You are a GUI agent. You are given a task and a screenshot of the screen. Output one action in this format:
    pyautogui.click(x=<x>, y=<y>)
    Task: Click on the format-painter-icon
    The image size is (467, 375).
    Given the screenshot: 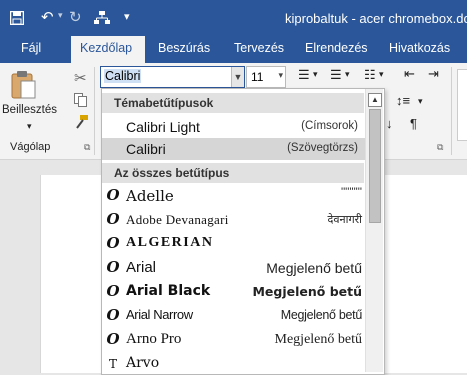 What is the action you would take?
    pyautogui.click(x=81, y=122)
    